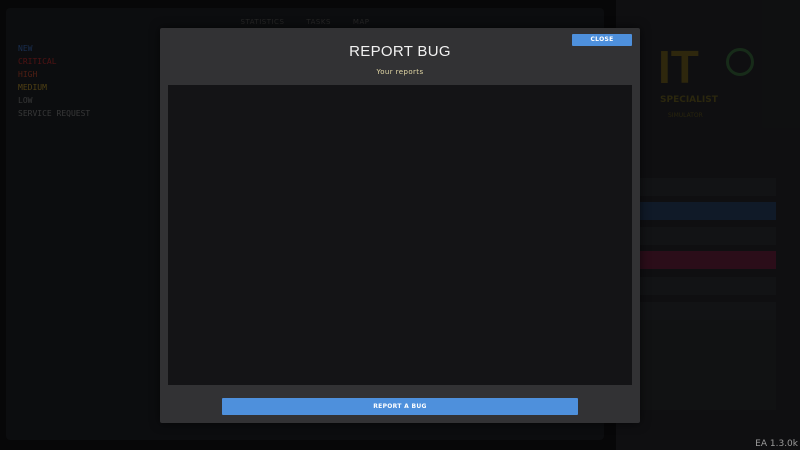 This screenshot has width=800, height=450. What do you see at coordinates (400, 72) in the screenshot?
I see `dialog-subtitle: Your reports` at bounding box center [400, 72].